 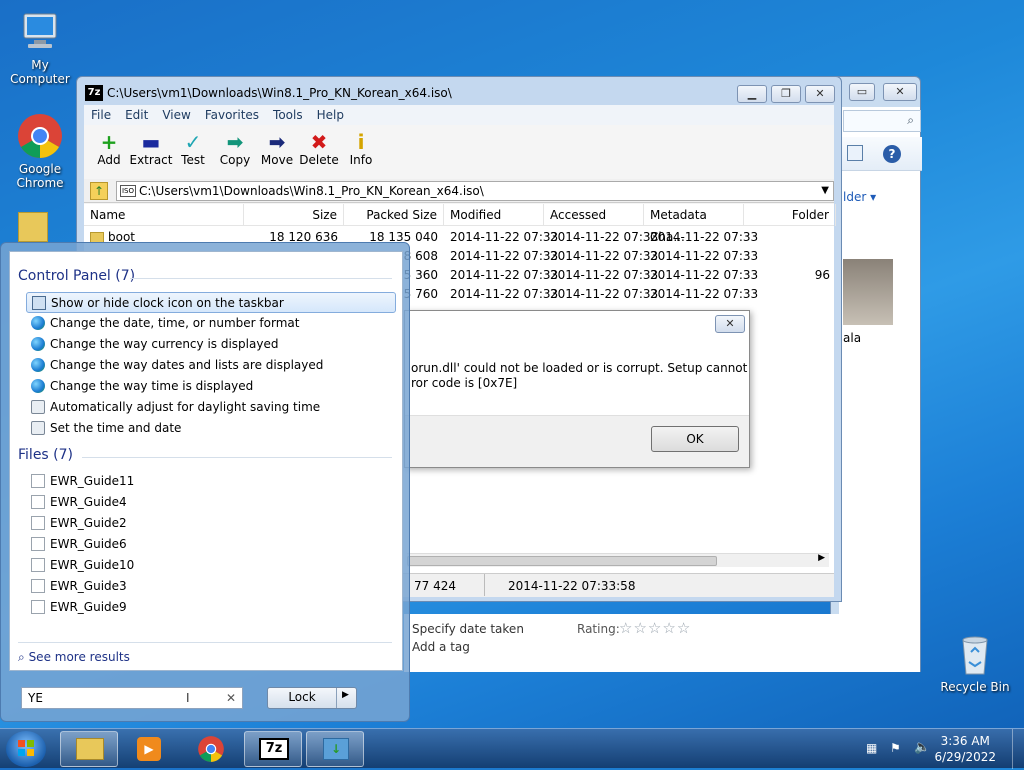 What do you see at coordinates (136, 113) in the screenshot?
I see `menu-edit: Edit` at bounding box center [136, 113].